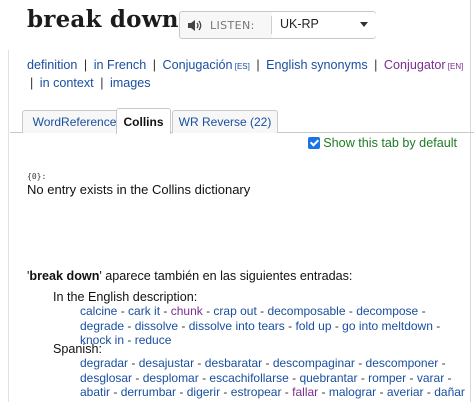 Image resolution: width=474 pixels, height=402 pixels. I want to click on spanish-title: Spanish:, so click(78, 349).